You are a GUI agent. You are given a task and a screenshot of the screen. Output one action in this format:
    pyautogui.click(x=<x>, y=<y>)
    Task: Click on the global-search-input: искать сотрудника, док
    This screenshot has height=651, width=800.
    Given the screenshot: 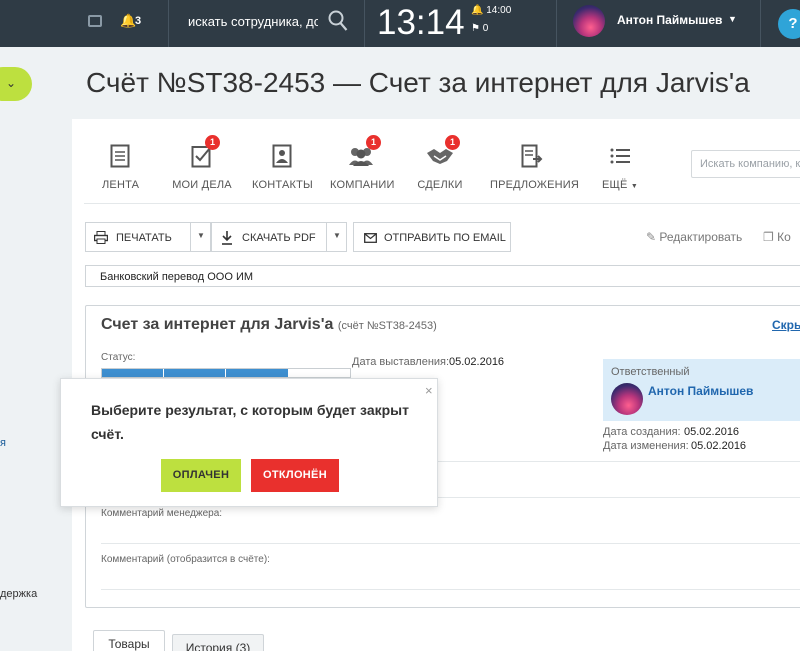 What is the action you would take?
    pyautogui.click(x=253, y=21)
    